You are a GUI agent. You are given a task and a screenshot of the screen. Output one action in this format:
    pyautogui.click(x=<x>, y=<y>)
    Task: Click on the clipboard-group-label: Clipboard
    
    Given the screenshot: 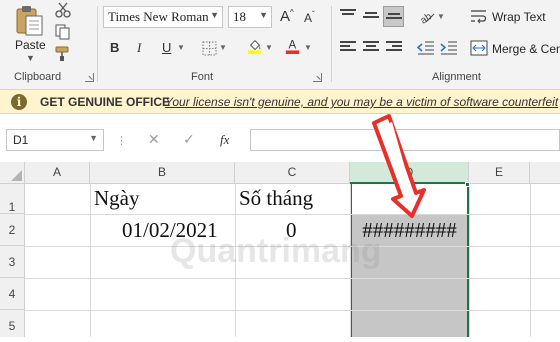 What is the action you would take?
    pyautogui.click(x=38, y=77)
    